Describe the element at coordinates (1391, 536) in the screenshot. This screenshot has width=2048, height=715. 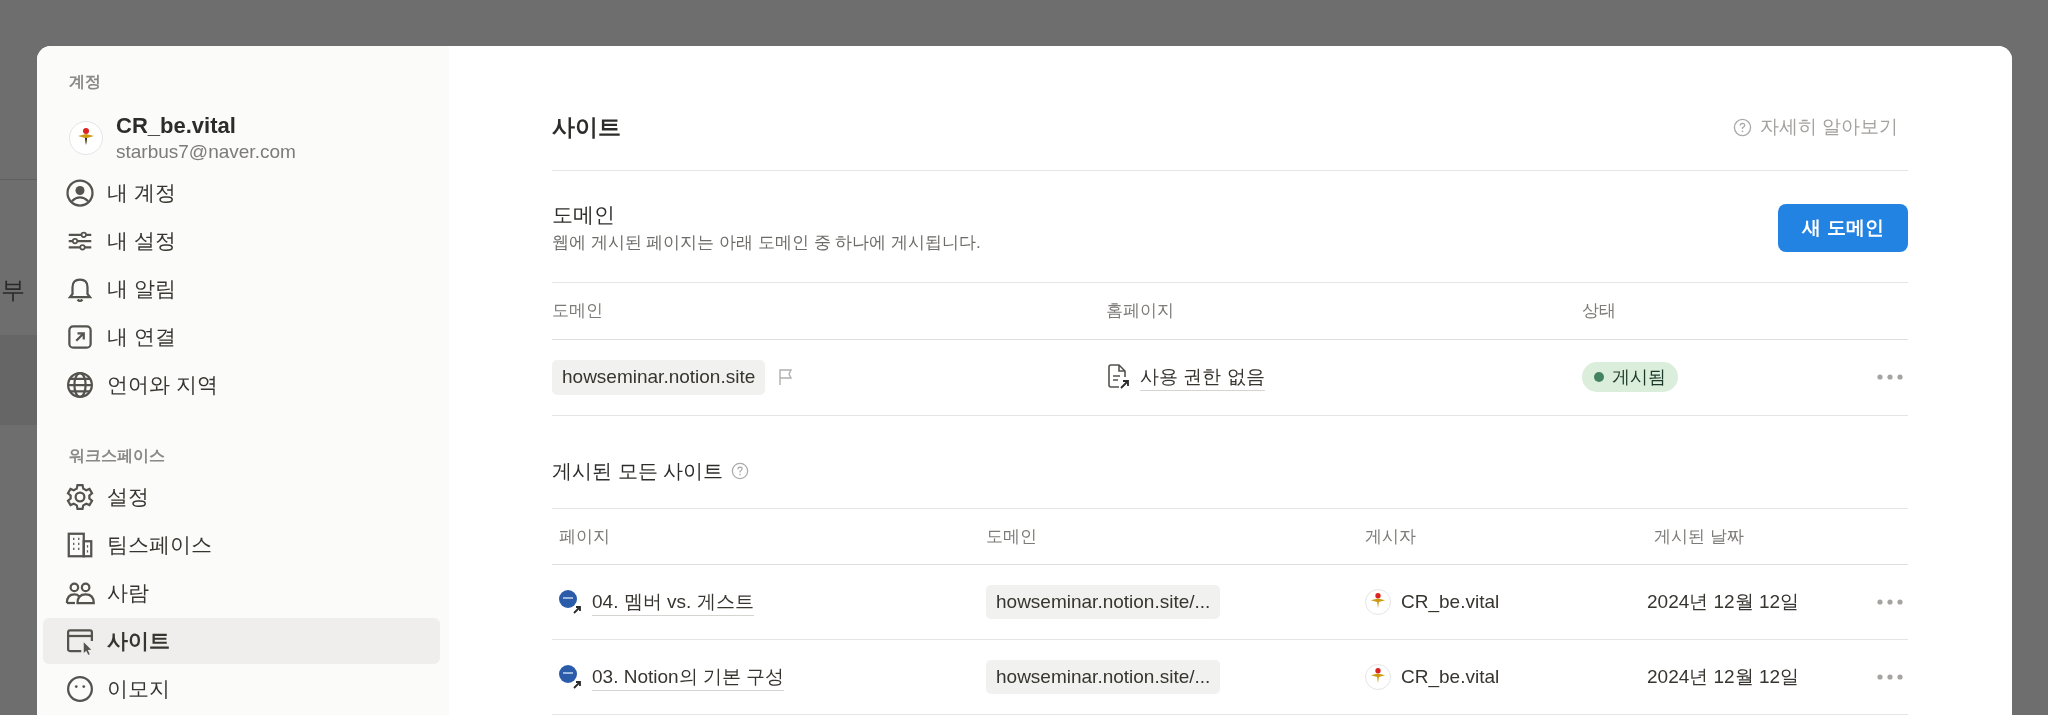
I see `column-header: 게시자` at that location.